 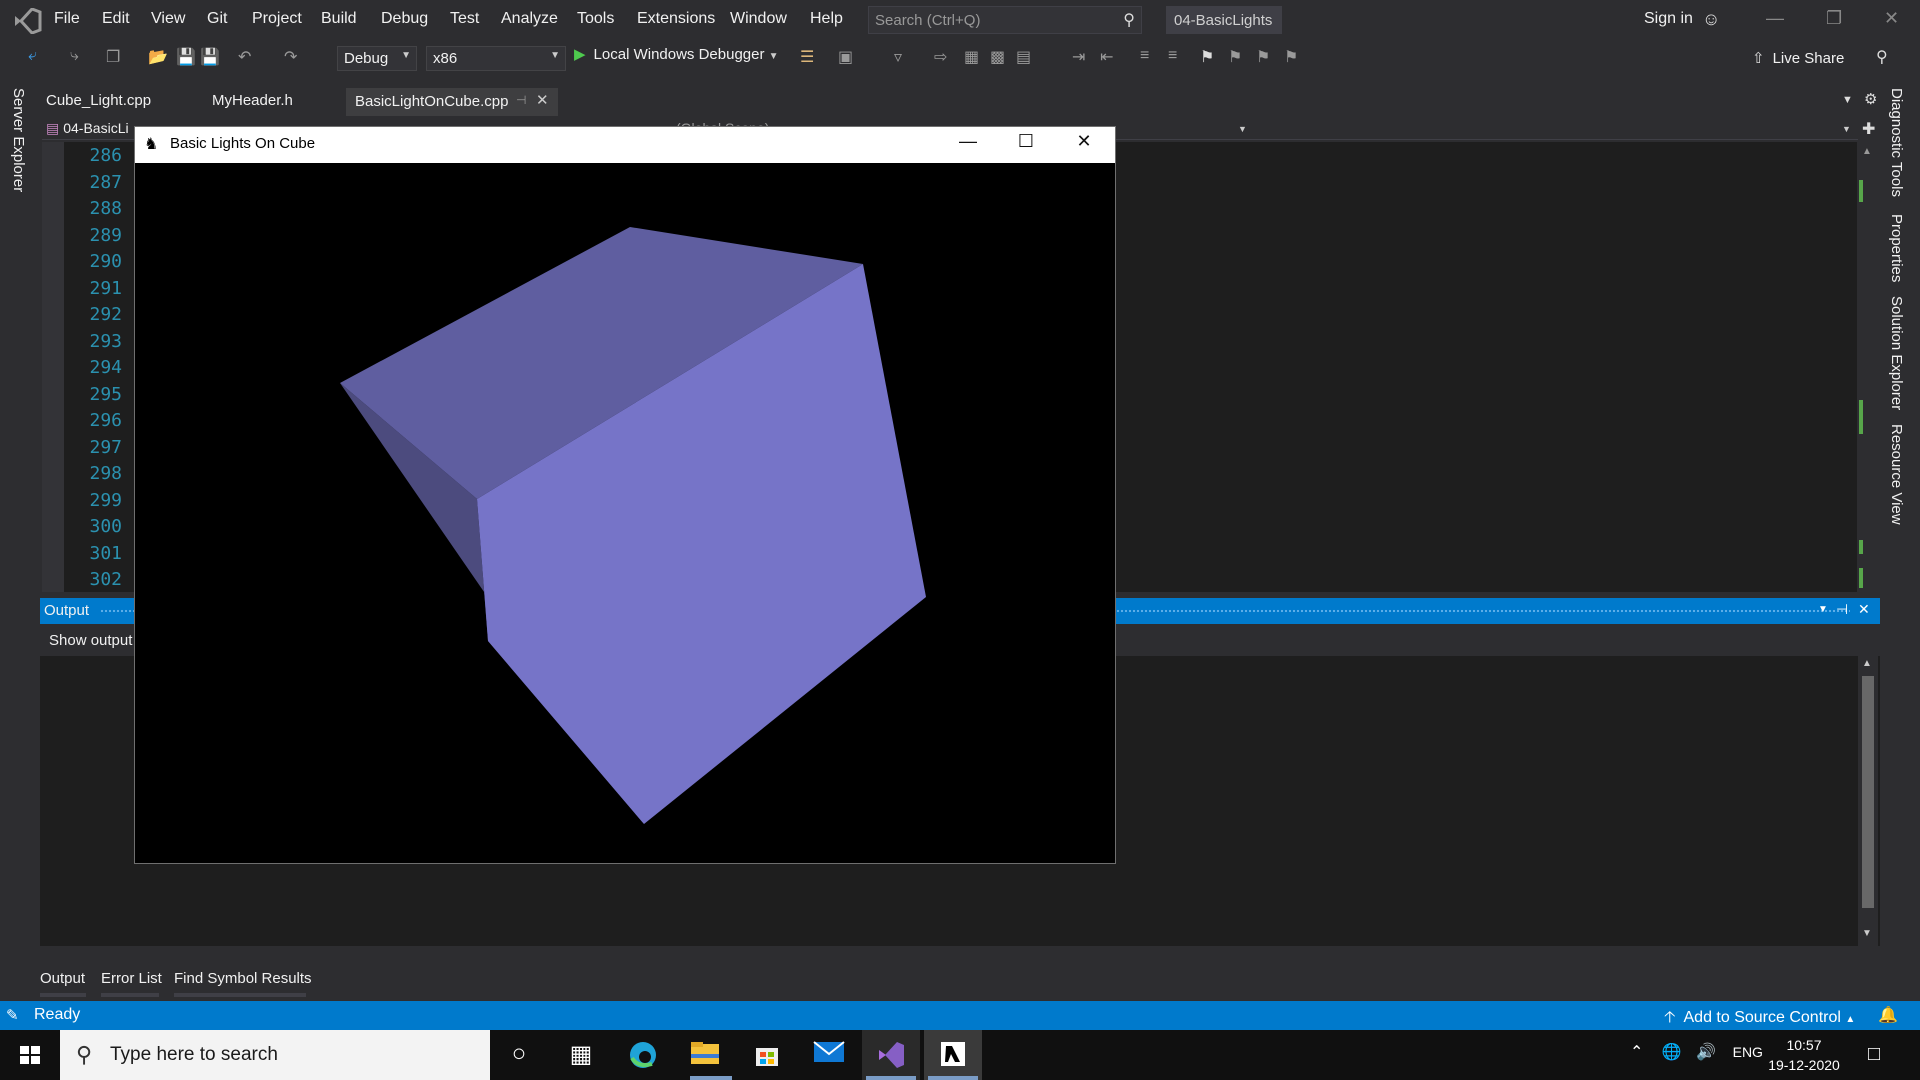 I want to click on filter-icon: ▿, so click(x=898, y=57).